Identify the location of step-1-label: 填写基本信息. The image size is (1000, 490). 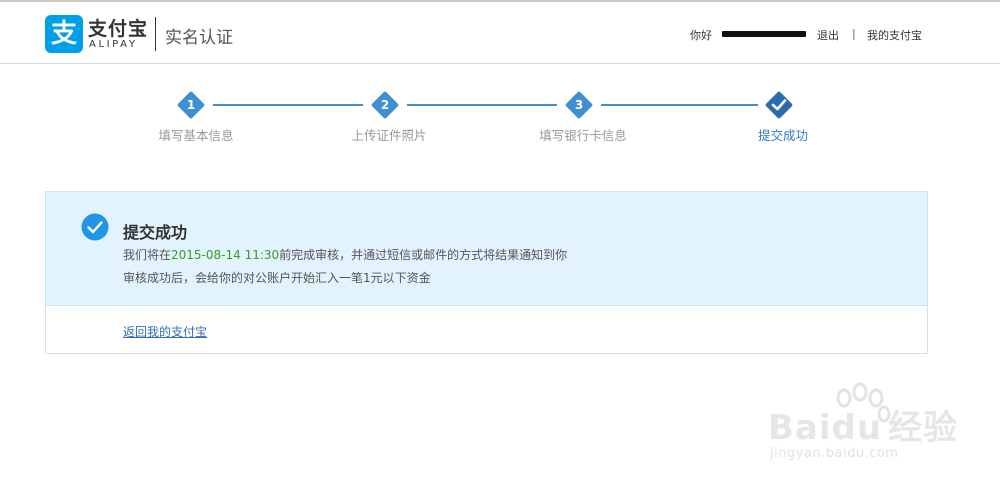
(196, 135).